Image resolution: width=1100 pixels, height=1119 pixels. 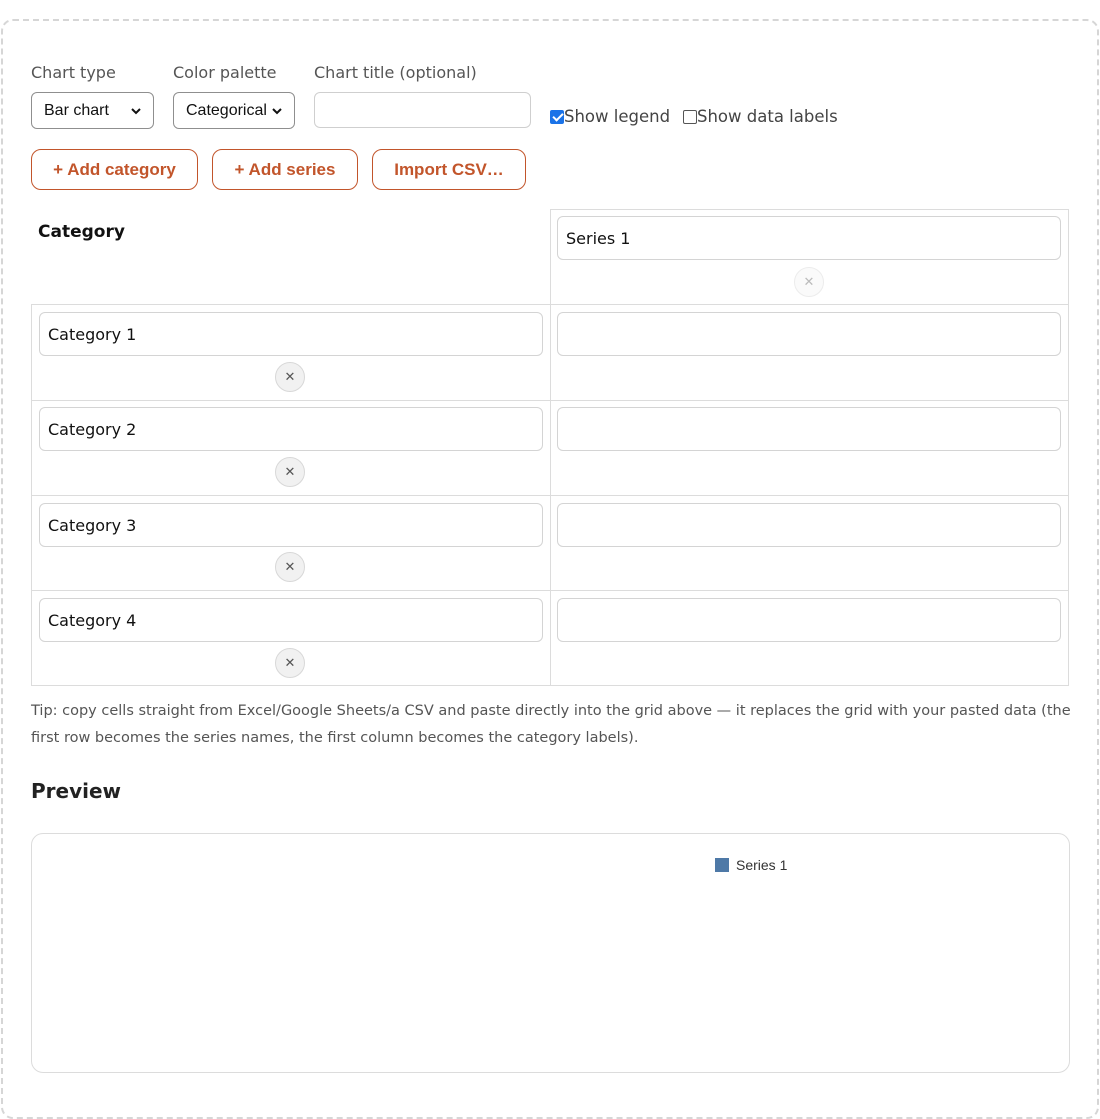 I want to click on show-data-labels-checkbox: Show data labels, so click(x=760, y=116).